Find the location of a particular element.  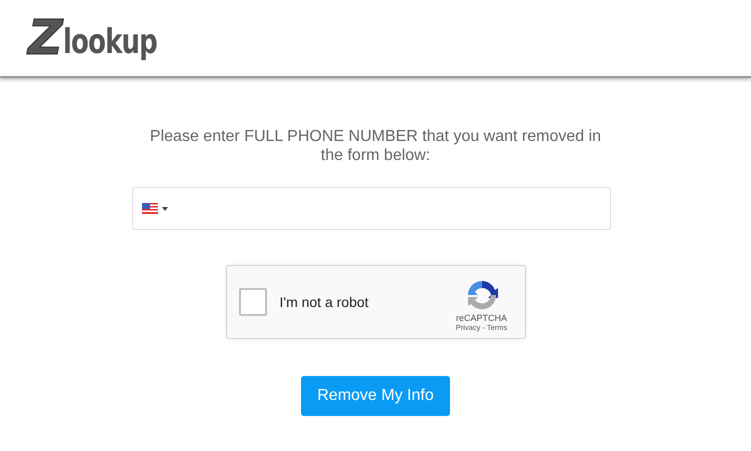

instructions-text: Please enter FULL PHONE NUMBER that you want removed in the form below: is located at coordinates (375, 146).